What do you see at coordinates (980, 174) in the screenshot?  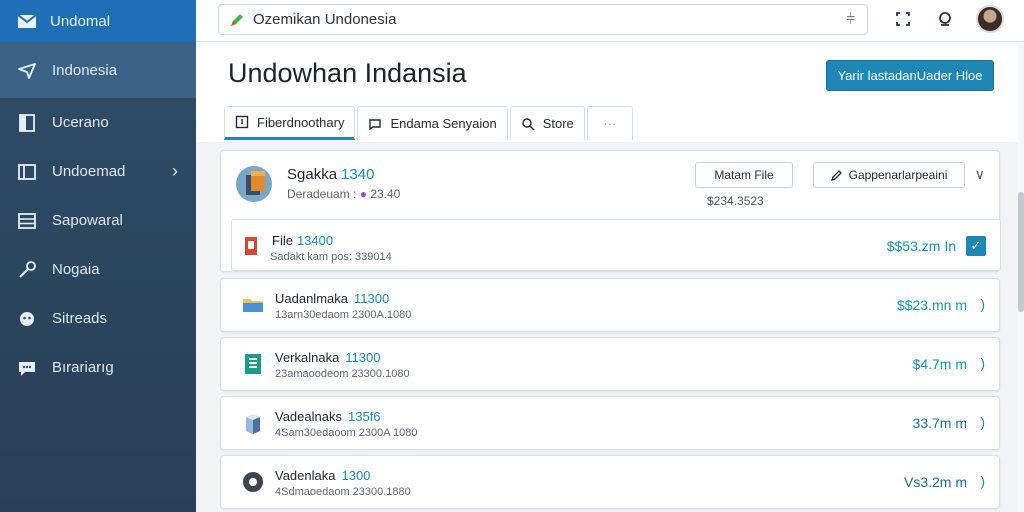 I see `chevron-down-icon: ∨` at bounding box center [980, 174].